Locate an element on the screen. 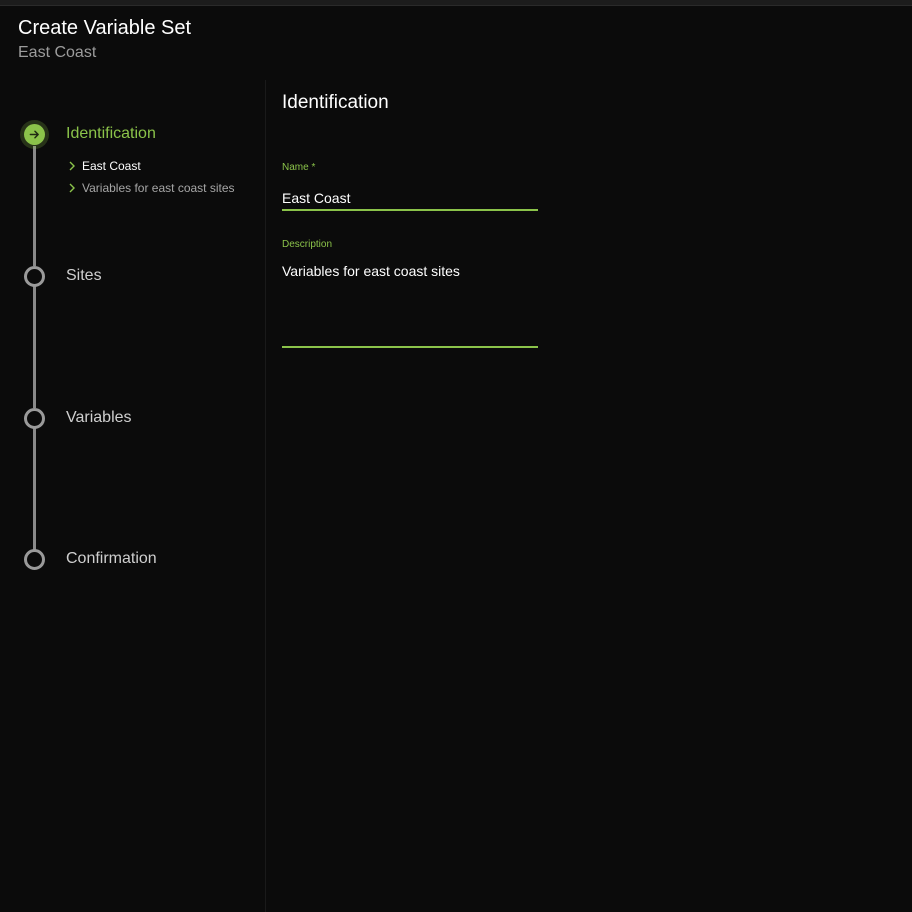 This screenshot has width=912, height=912. page-title: Create Variable Set is located at coordinates (105, 28).